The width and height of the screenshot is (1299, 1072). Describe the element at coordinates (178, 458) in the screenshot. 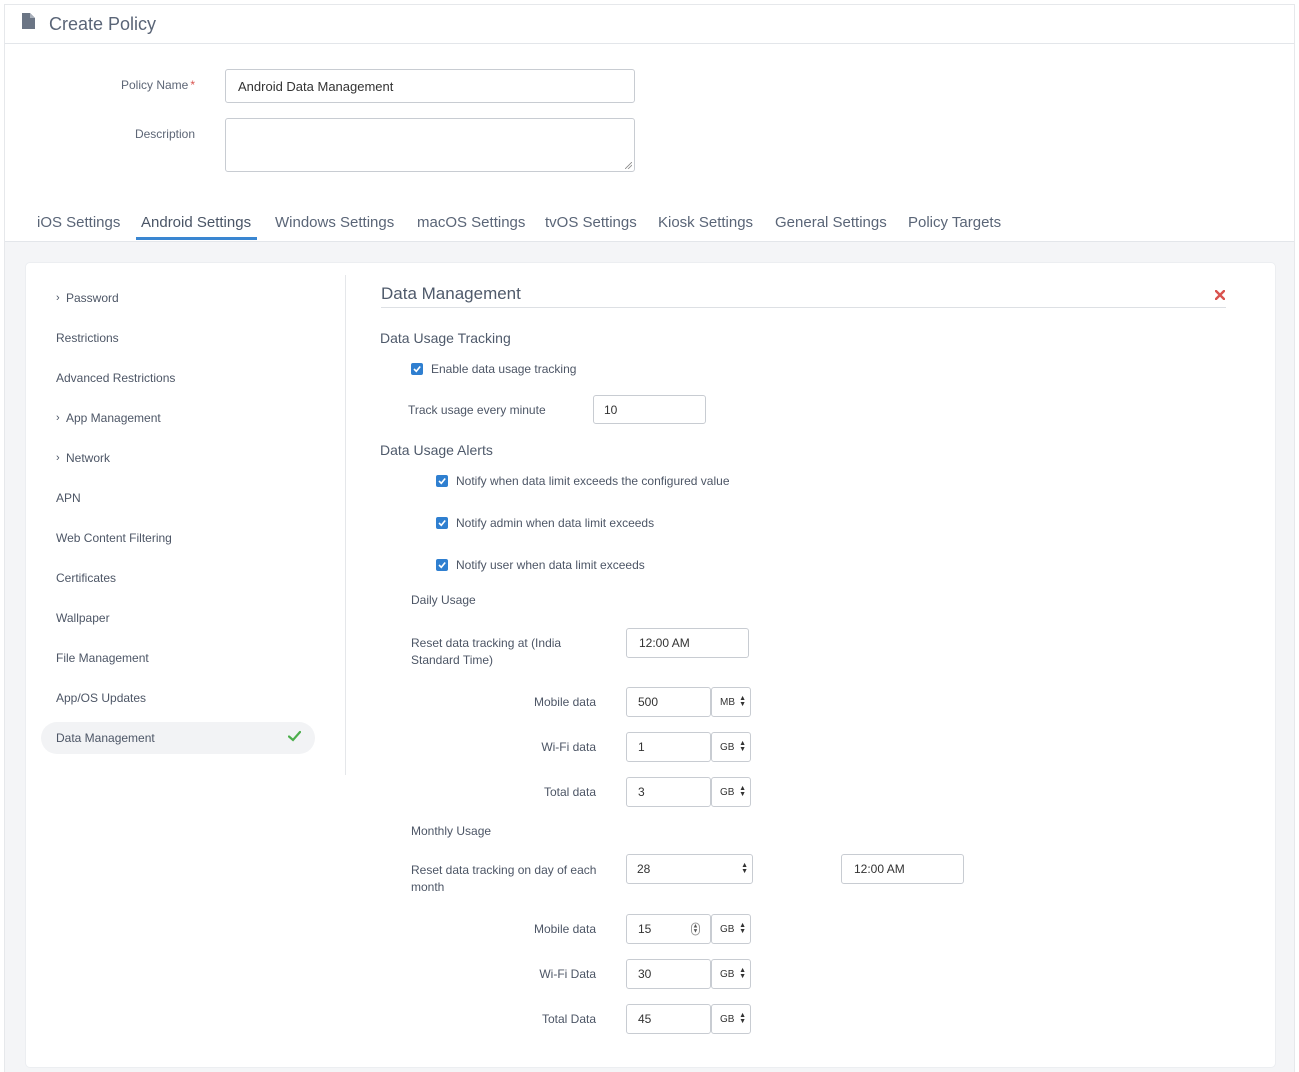

I see `sidebar-item-network: › Network` at that location.